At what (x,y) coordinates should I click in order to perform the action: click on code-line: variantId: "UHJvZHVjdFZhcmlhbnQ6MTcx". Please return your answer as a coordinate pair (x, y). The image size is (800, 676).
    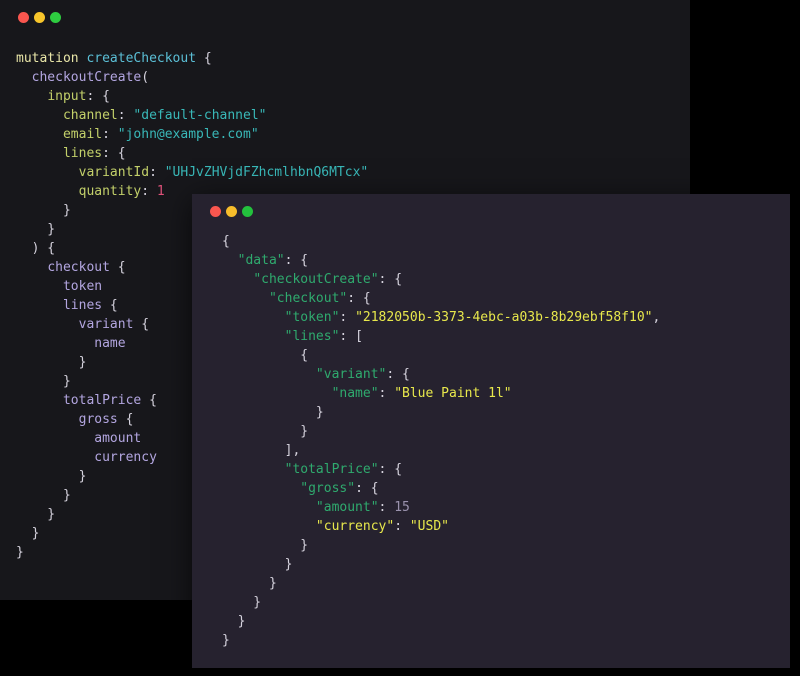
    Looking at the image, I should click on (353, 172).